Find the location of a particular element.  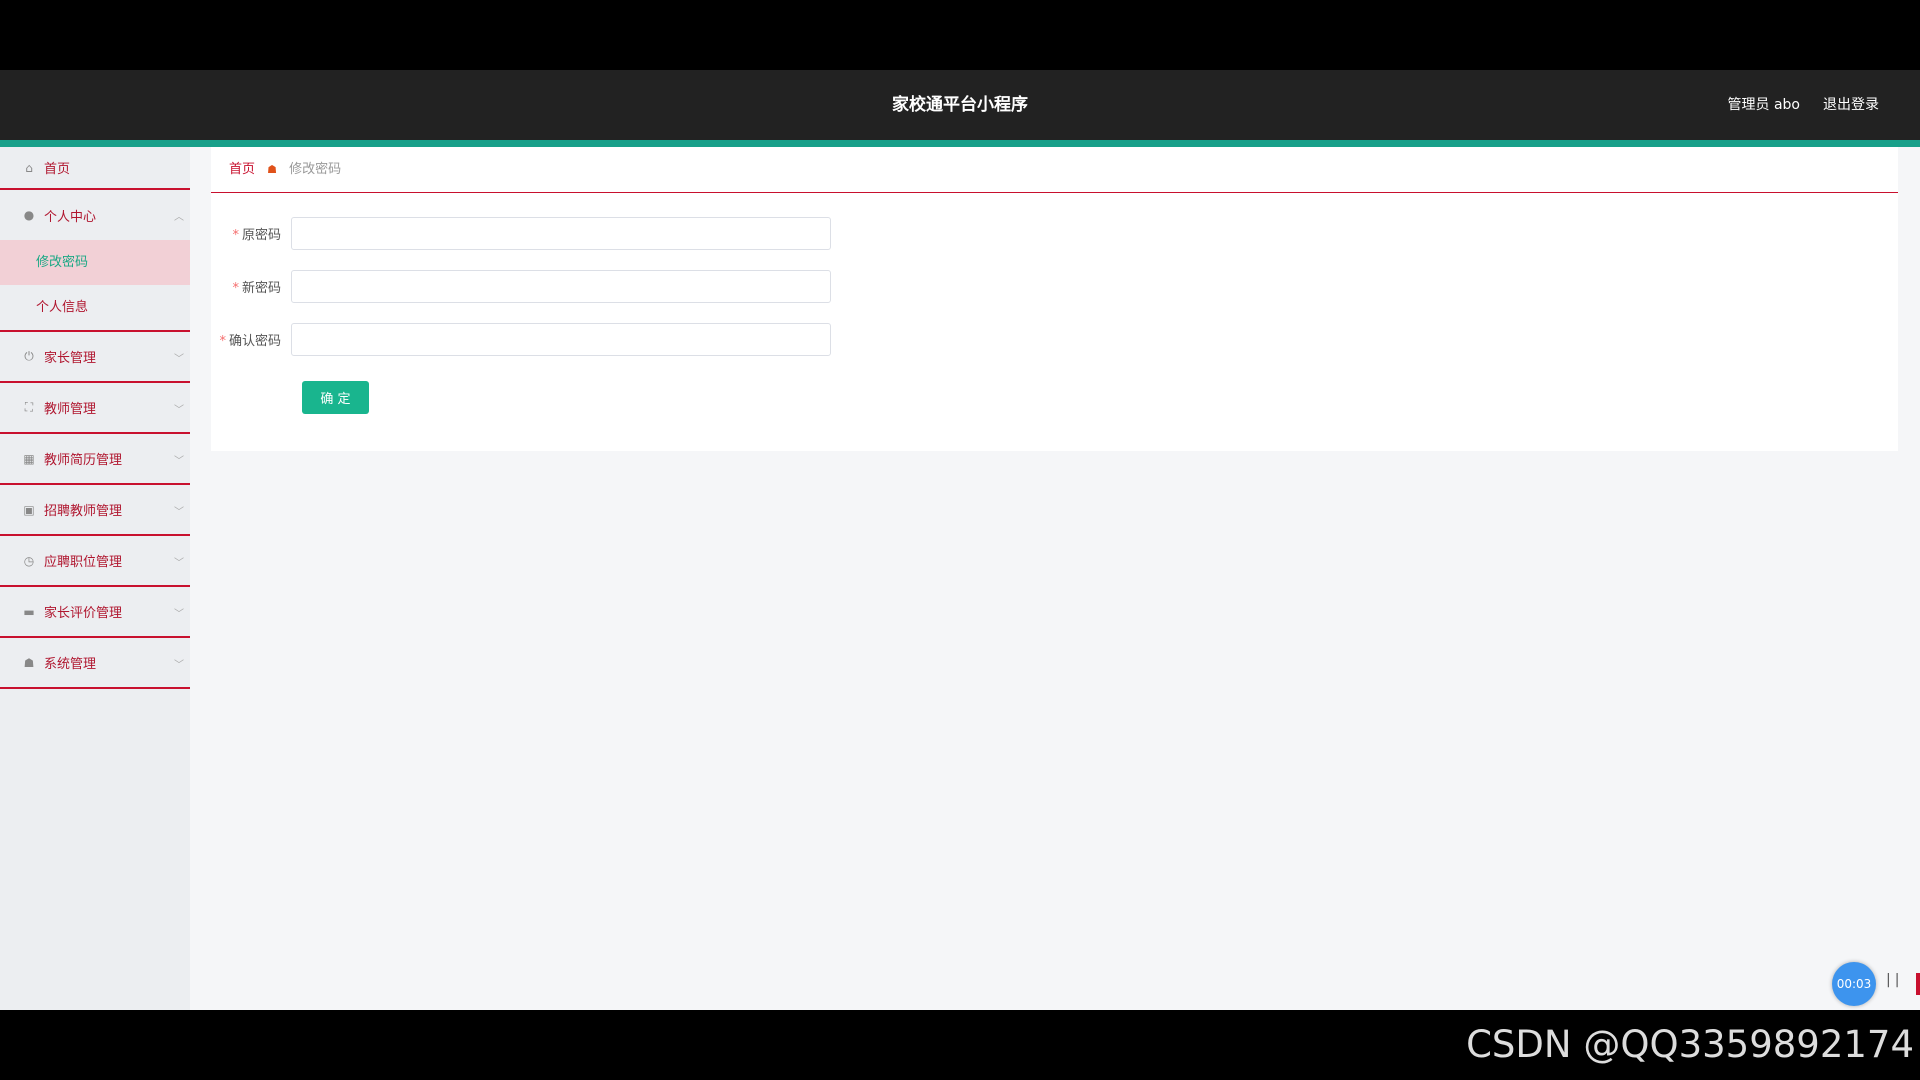

new-password-row: * 新密码 is located at coordinates (521, 286).